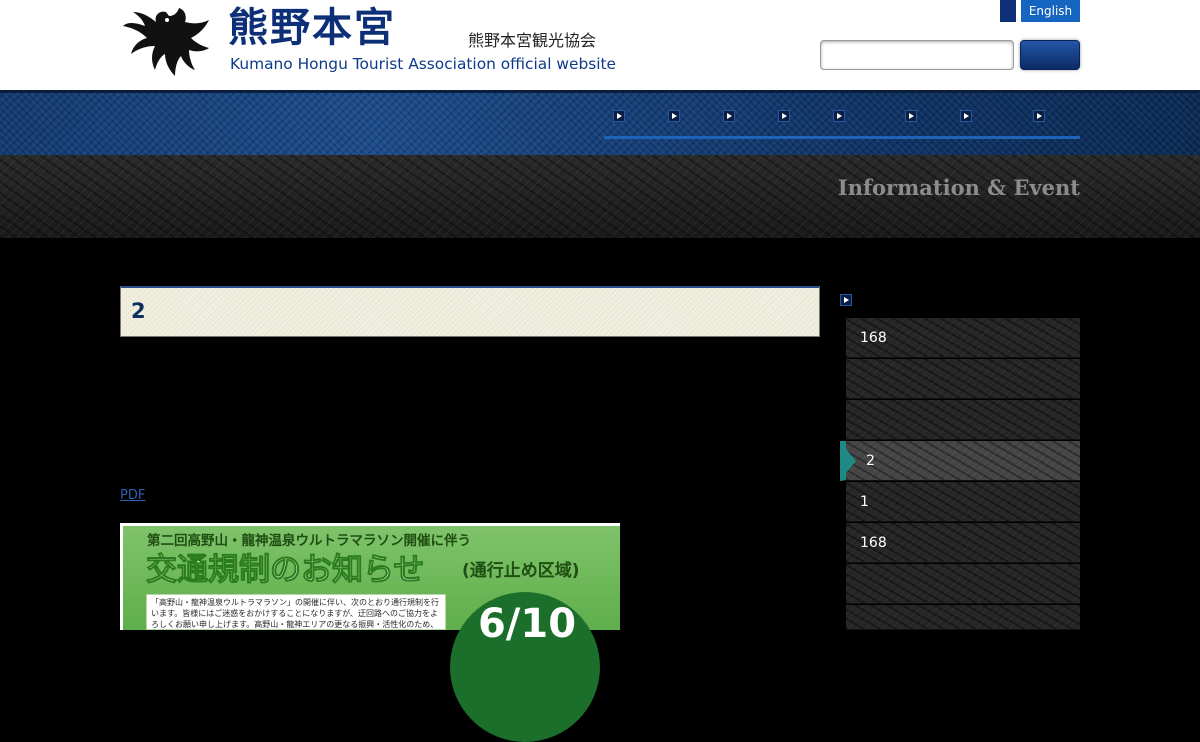 The width and height of the screenshot is (1200, 742). What do you see at coordinates (870, 461) in the screenshot?
I see `sidebar-item-label: 2` at bounding box center [870, 461].